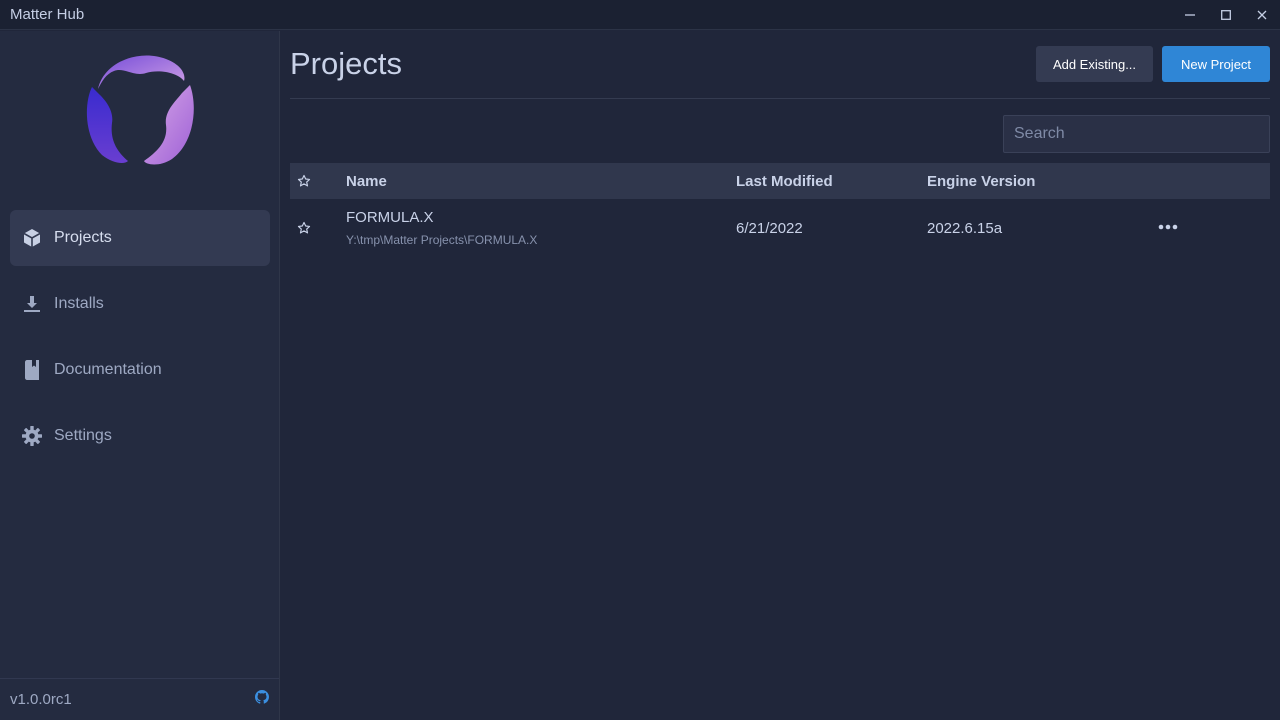 Image resolution: width=1280 pixels, height=720 pixels. Describe the element at coordinates (139, 699) in the screenshot. I see `sidebar-footer: v1.0.0rc1` at that location.